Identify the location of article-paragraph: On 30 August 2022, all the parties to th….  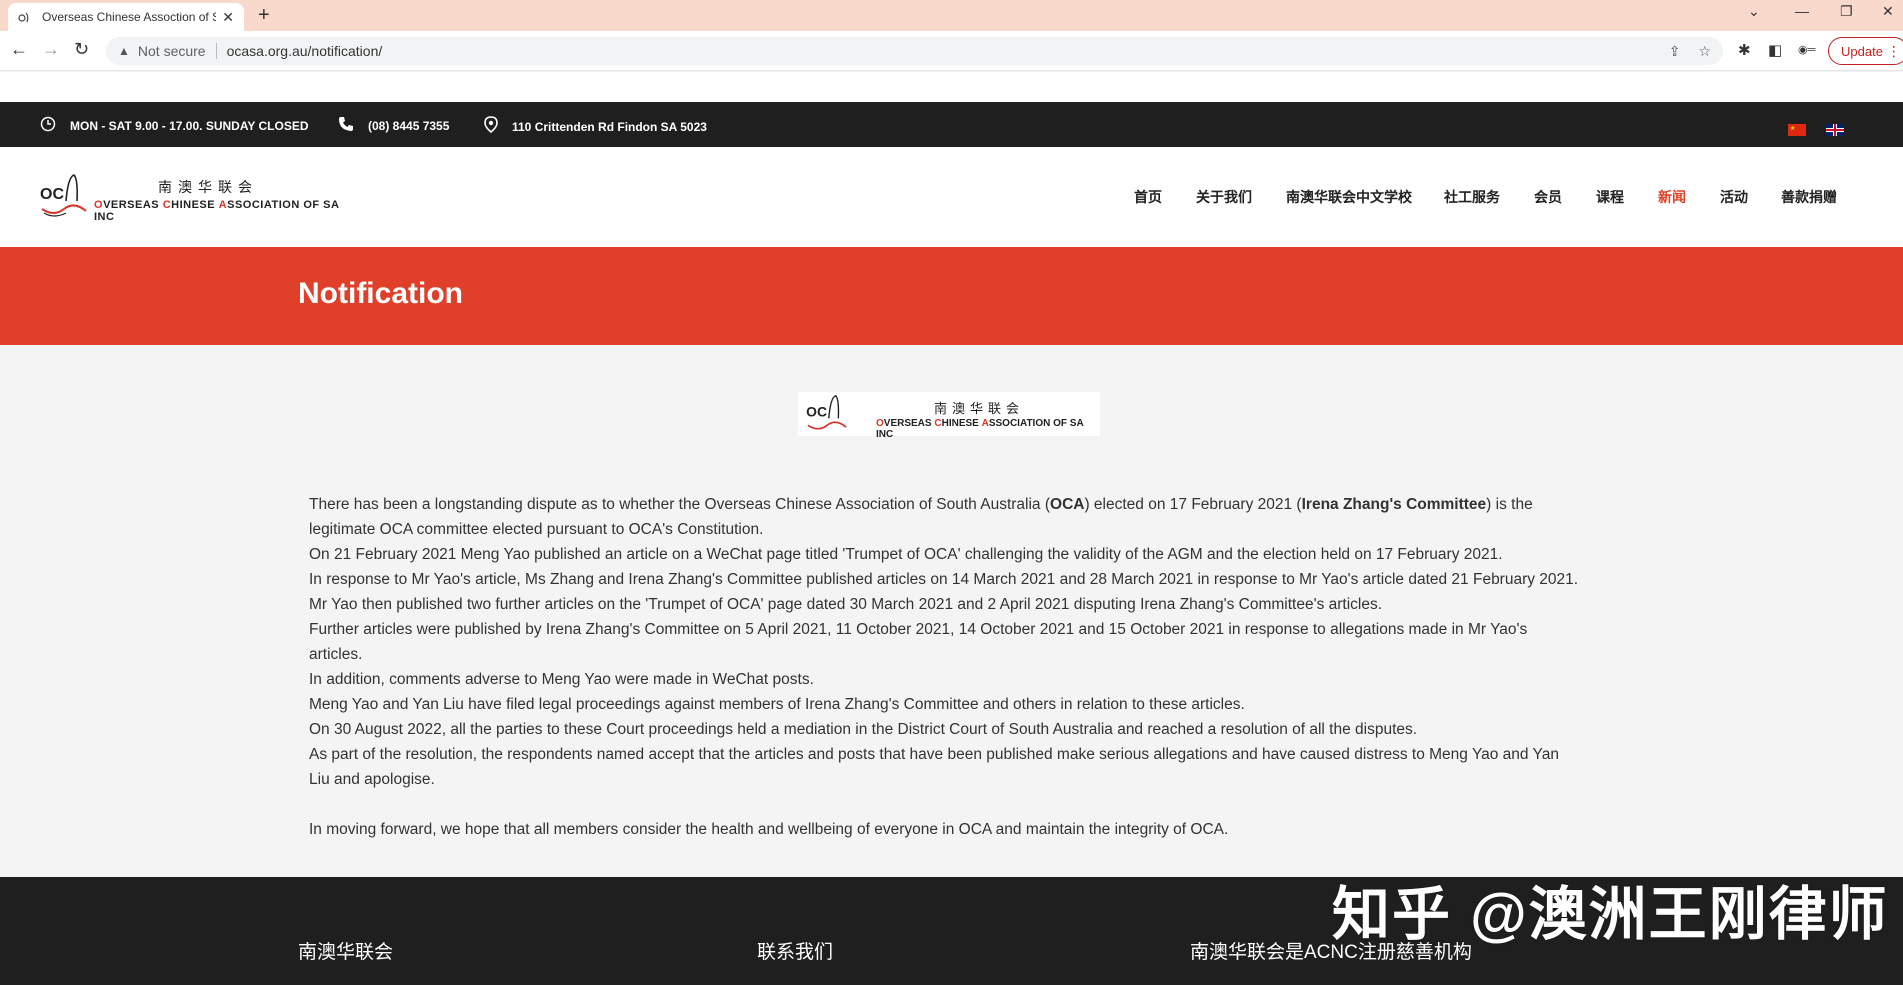
(863, 729).